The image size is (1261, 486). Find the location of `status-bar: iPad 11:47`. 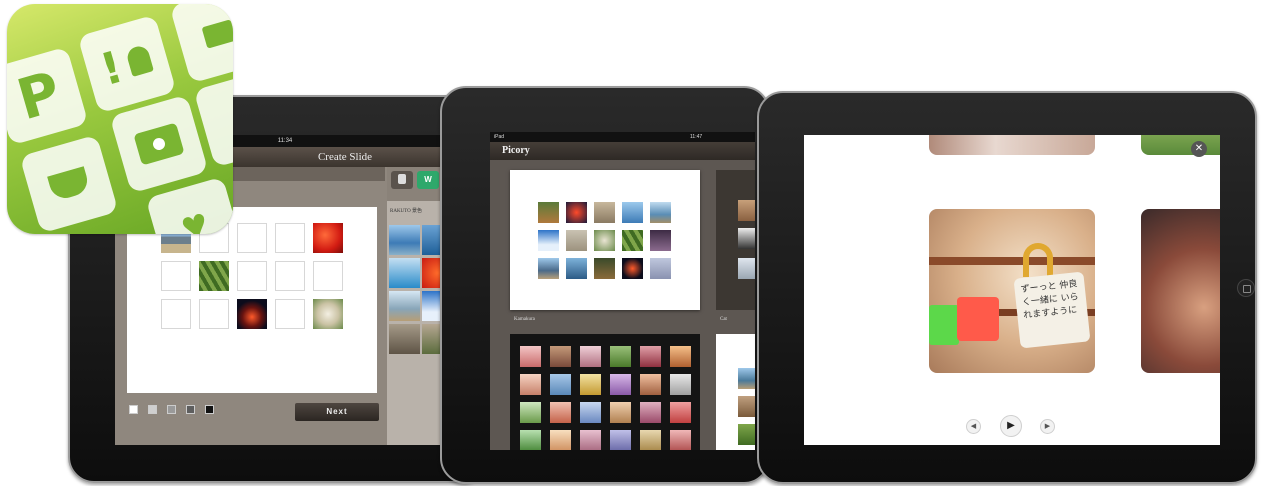

status-bar: iPad 11:47 is located at coordinates (622, 137).